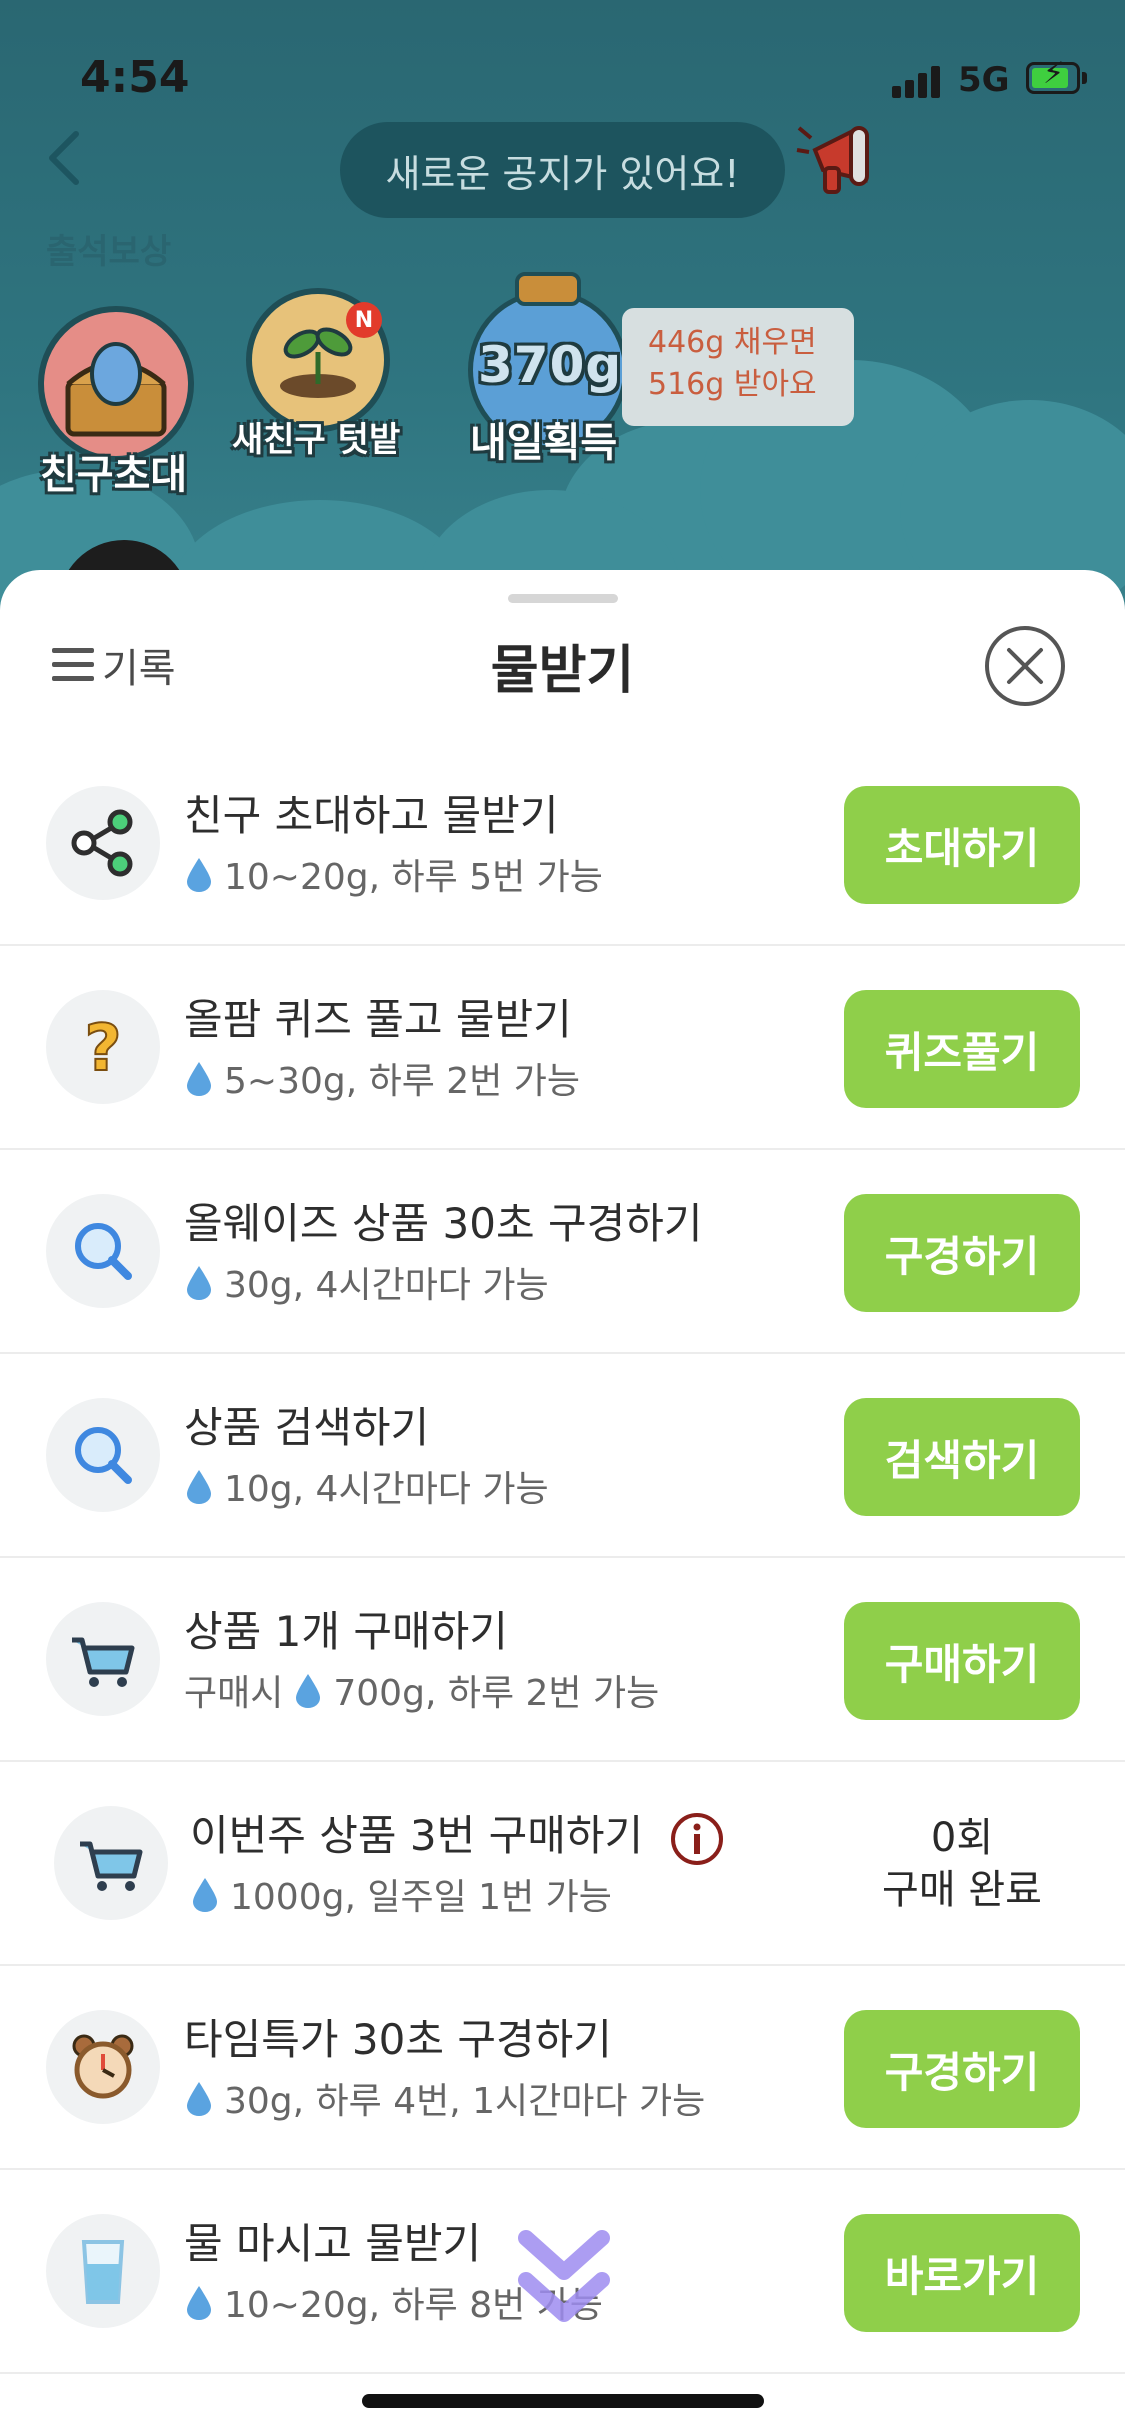 This screenshot has height=2436, width=1125. Describe the element at coordinates (421, 1897) in the screenshot. I see `task-detail-text: 1000g, 일주일 1번 가능` at that location.